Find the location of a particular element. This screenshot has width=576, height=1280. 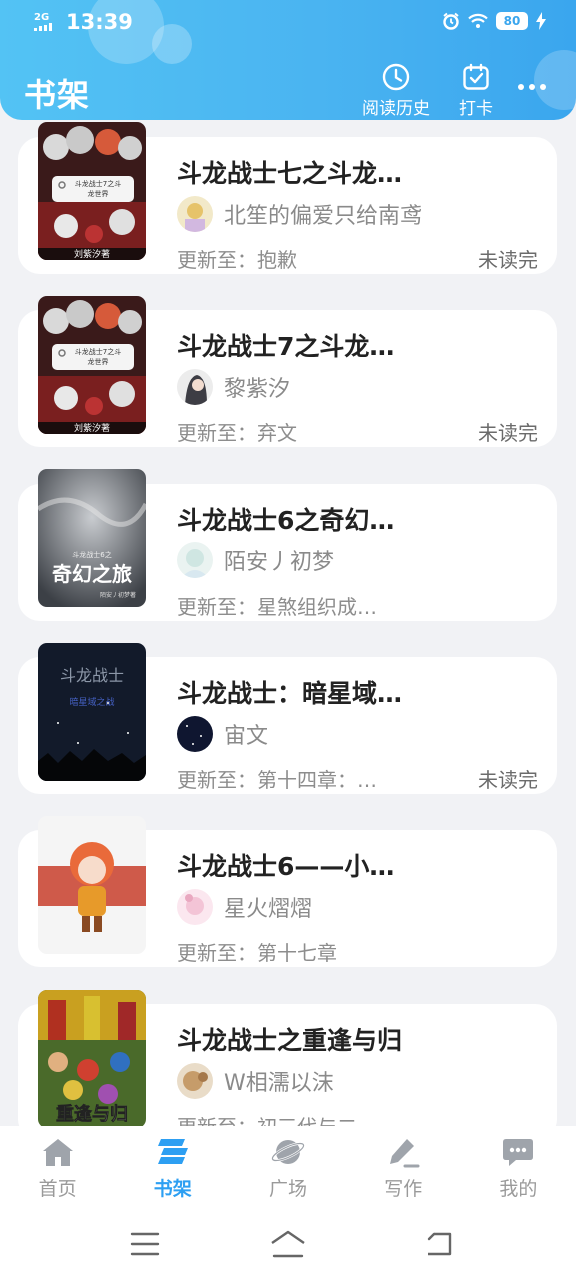

tab-label: 我的 is located at coordinates (518, 1189).